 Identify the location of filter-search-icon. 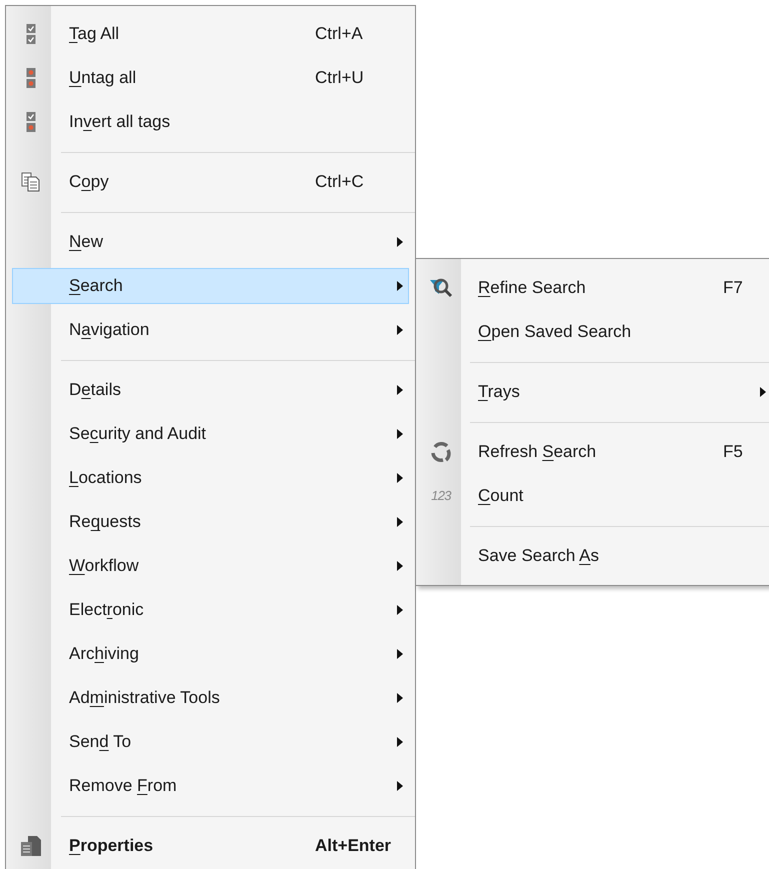
(441, 288).